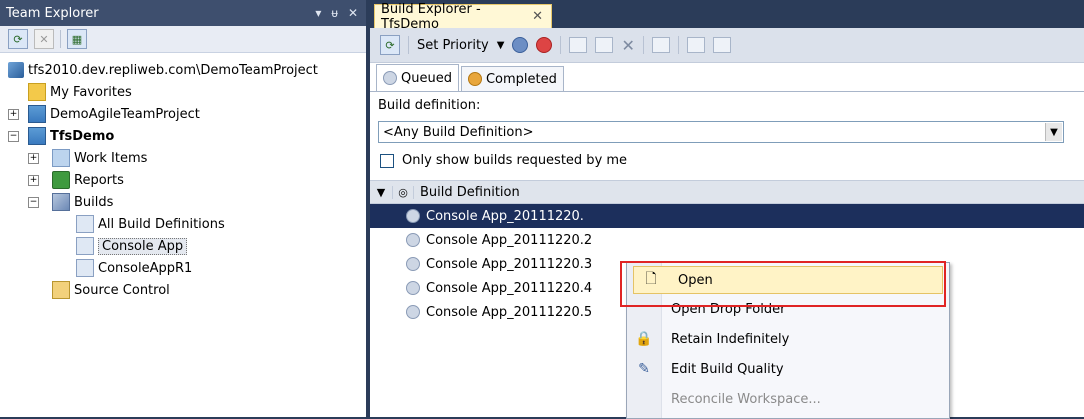 This screenshot has width=1084, height=419. Describe the element at coordinates (61, 290) in the screenshot. I see `source-control-icon` at that location.